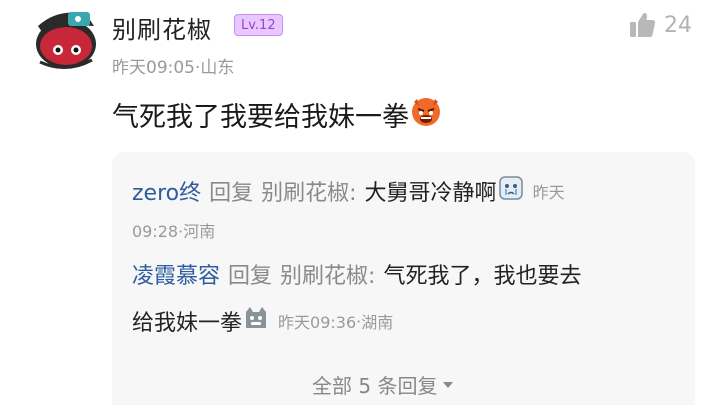 The height and width of the screenshot is (405, 720). I want to click on comment-text: 气死我了我要给我妹一拳, so click(277, 114).